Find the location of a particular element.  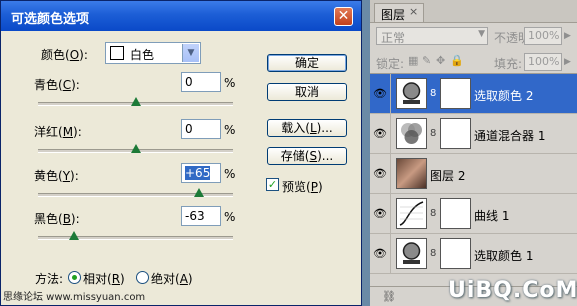

blend-mode-value: 正常 is located at coordinates (393, 38).